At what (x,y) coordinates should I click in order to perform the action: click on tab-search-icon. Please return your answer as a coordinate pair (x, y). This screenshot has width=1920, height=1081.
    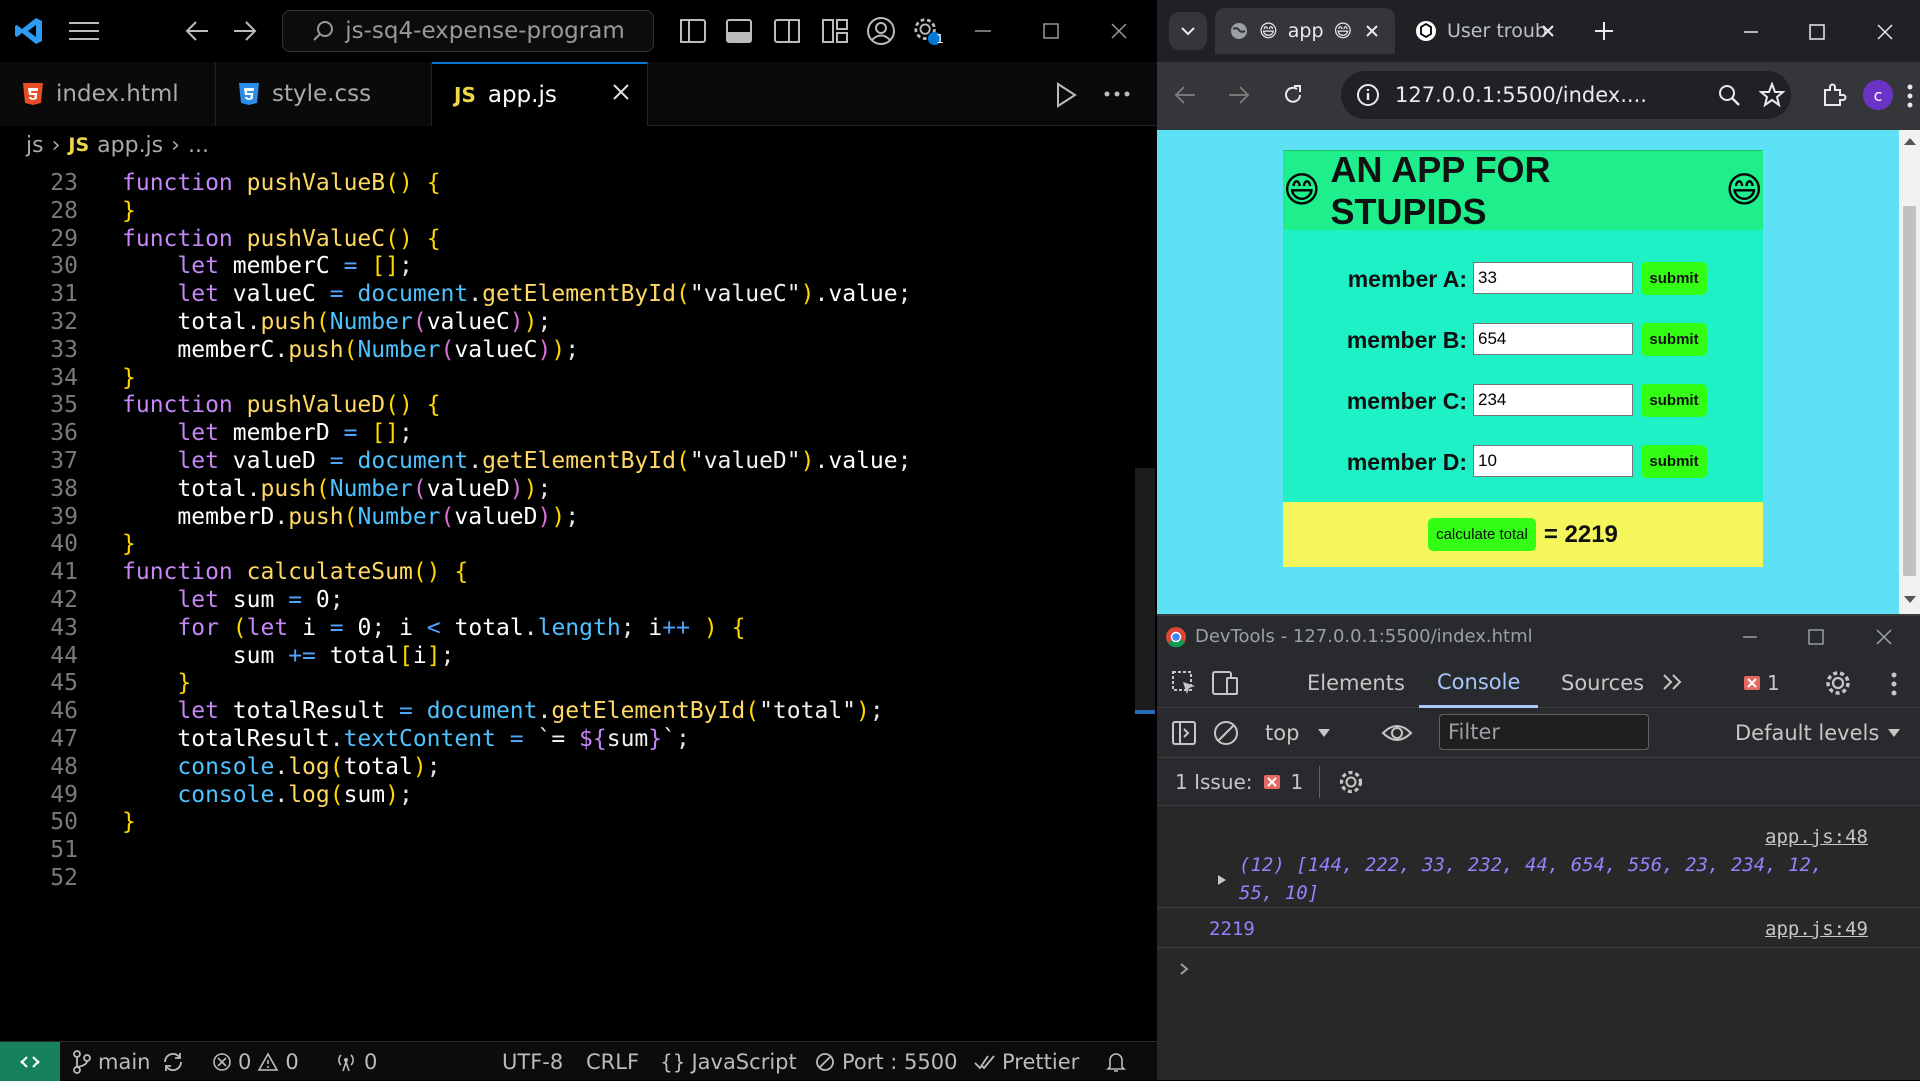
    Looking at the image, I should click on (1188, 31).